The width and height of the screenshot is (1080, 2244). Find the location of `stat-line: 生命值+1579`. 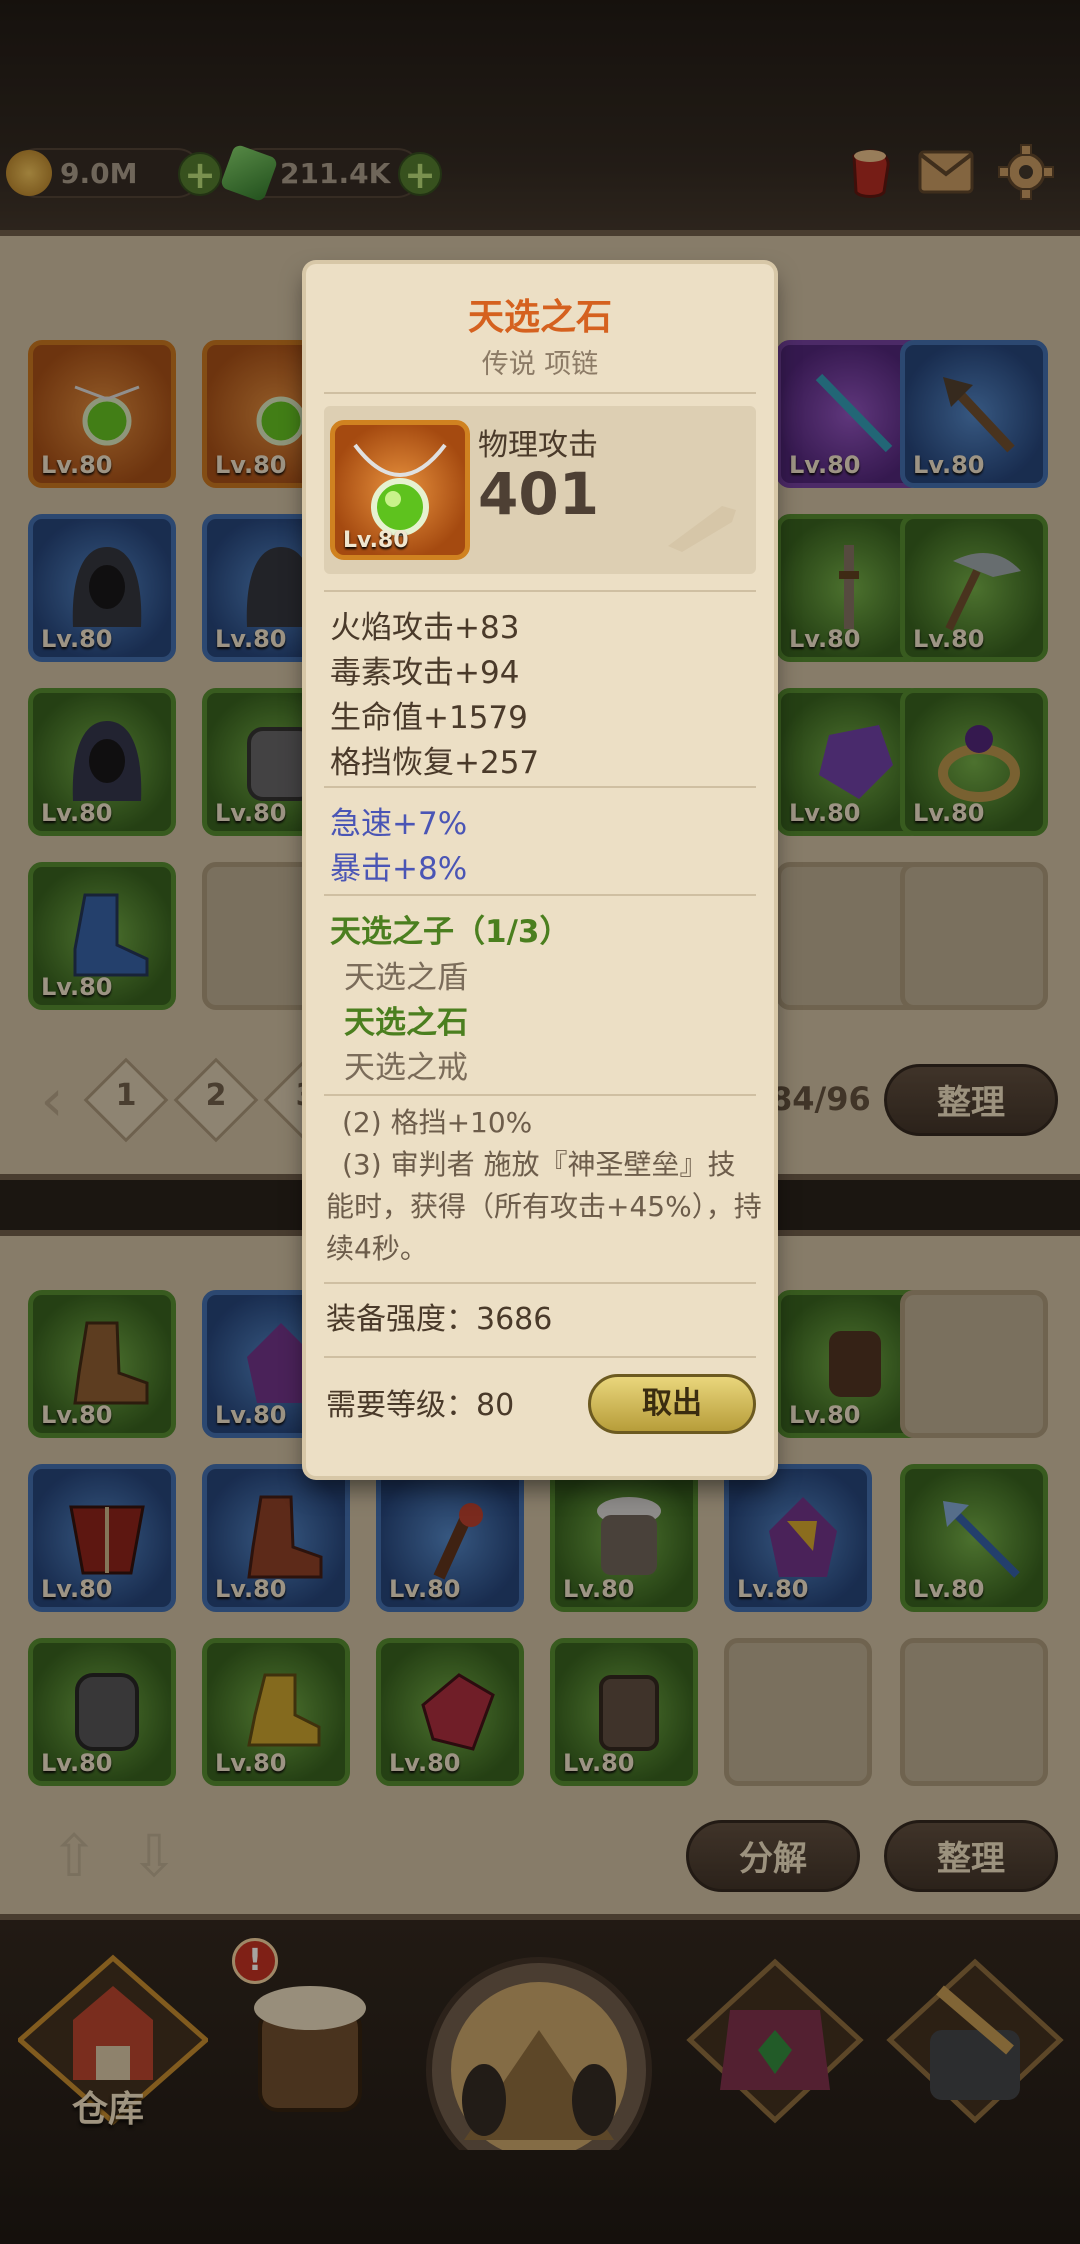

stat-line: 生命值+1579 is located at coordinates (429, 718).